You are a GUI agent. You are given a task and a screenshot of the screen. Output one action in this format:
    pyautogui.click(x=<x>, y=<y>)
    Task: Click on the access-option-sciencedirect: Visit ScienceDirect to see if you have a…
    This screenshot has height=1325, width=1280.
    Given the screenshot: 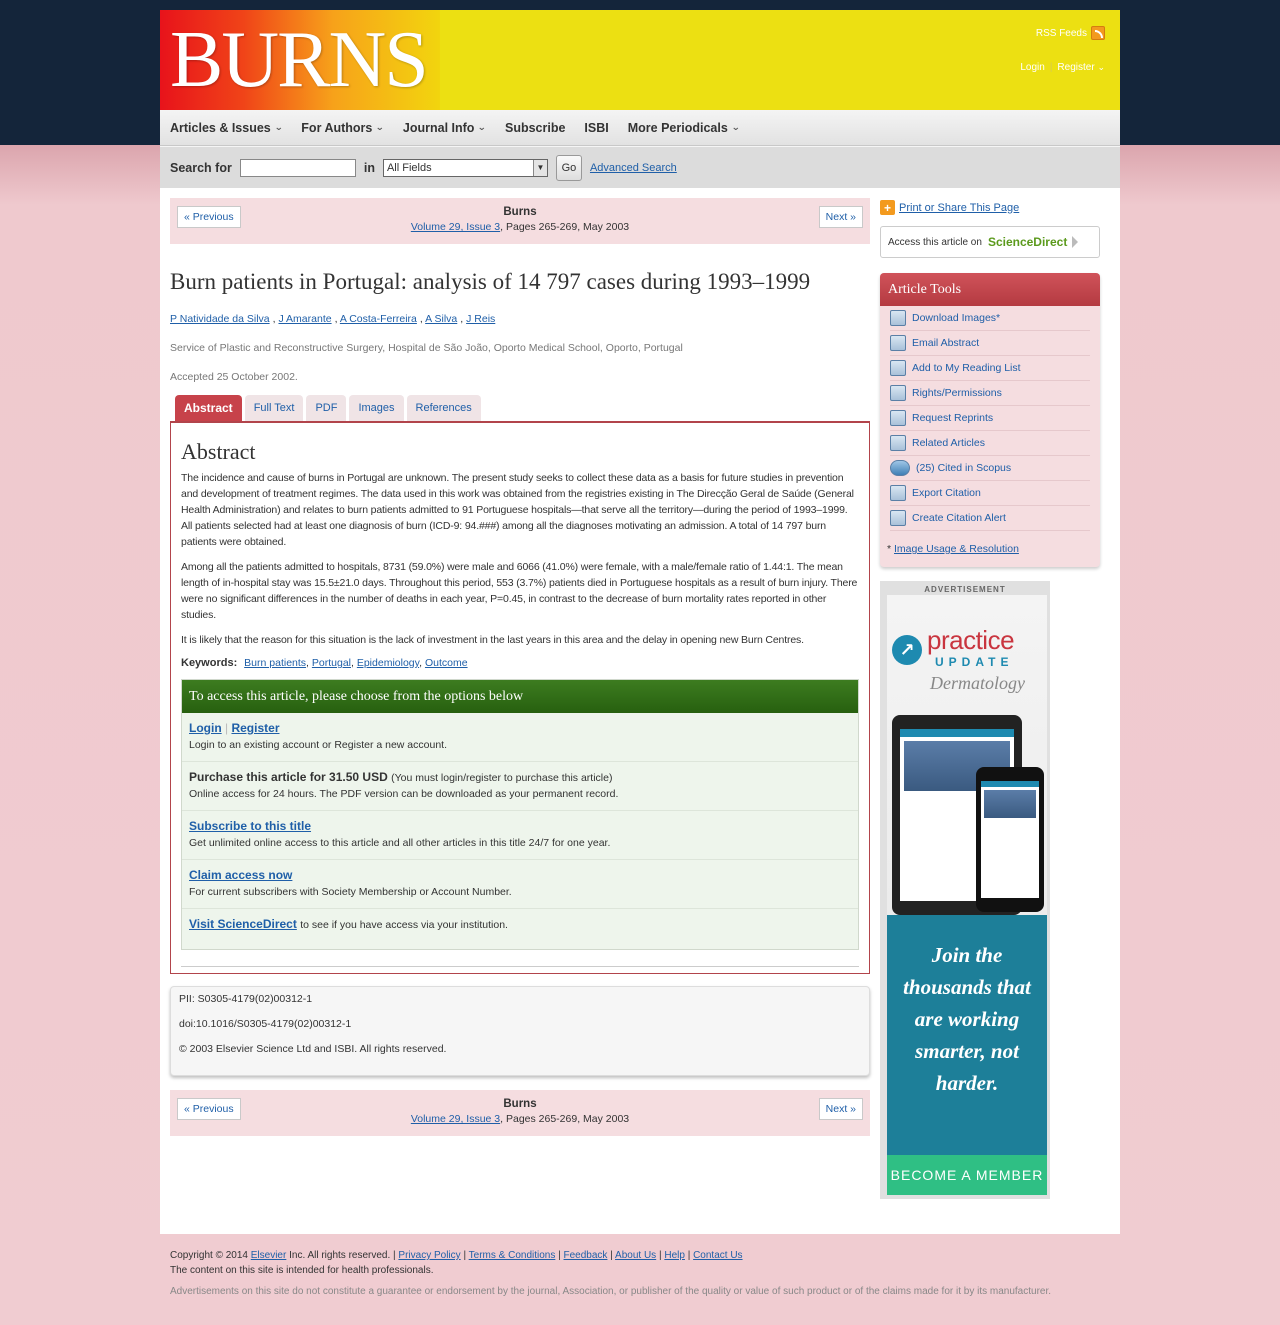 What is the action you would take?
    pyautogui.click(x=348, y=924)
    